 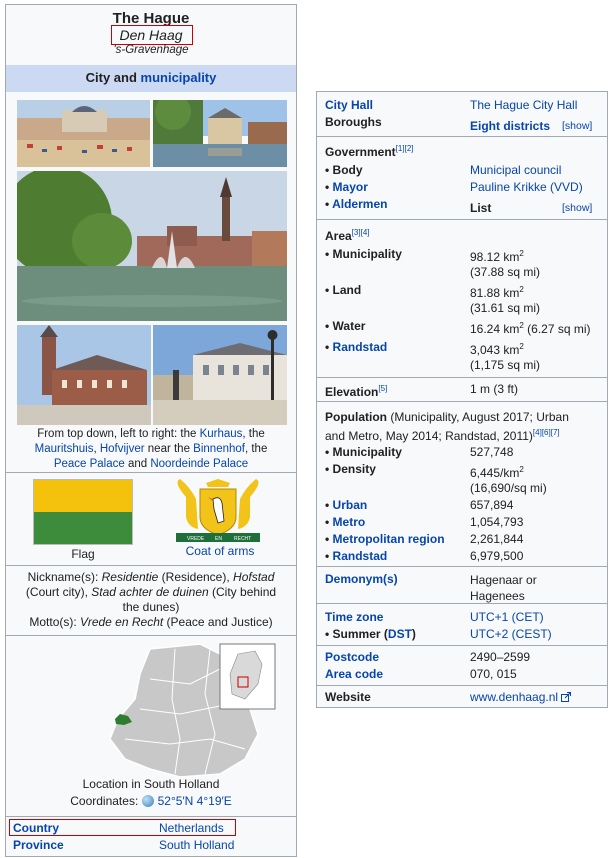 I want to click on randstad-pop-label: • Randstad, so click(x=356, y=556).